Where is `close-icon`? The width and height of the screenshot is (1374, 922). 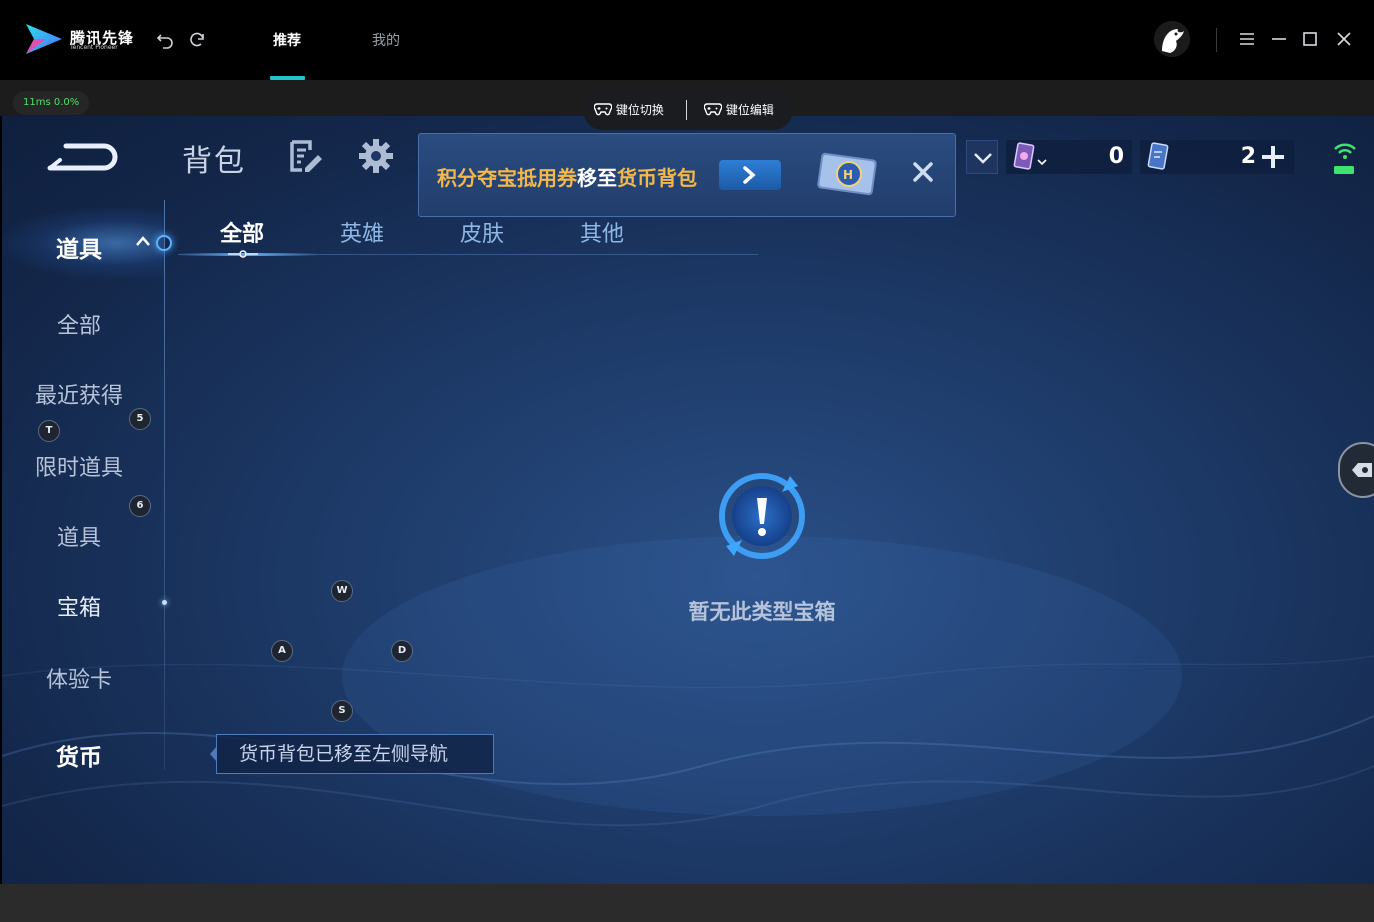
close-icon is located at coordinates (1344, 39).